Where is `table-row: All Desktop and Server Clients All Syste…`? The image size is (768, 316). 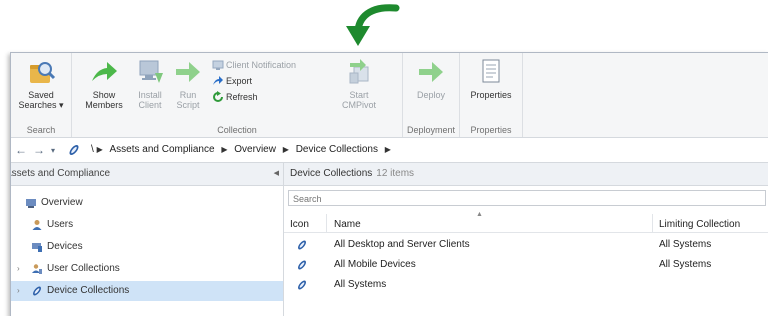
table-row: All Desktop and Server Clients All Syste… is located at coordinates (526, 245).